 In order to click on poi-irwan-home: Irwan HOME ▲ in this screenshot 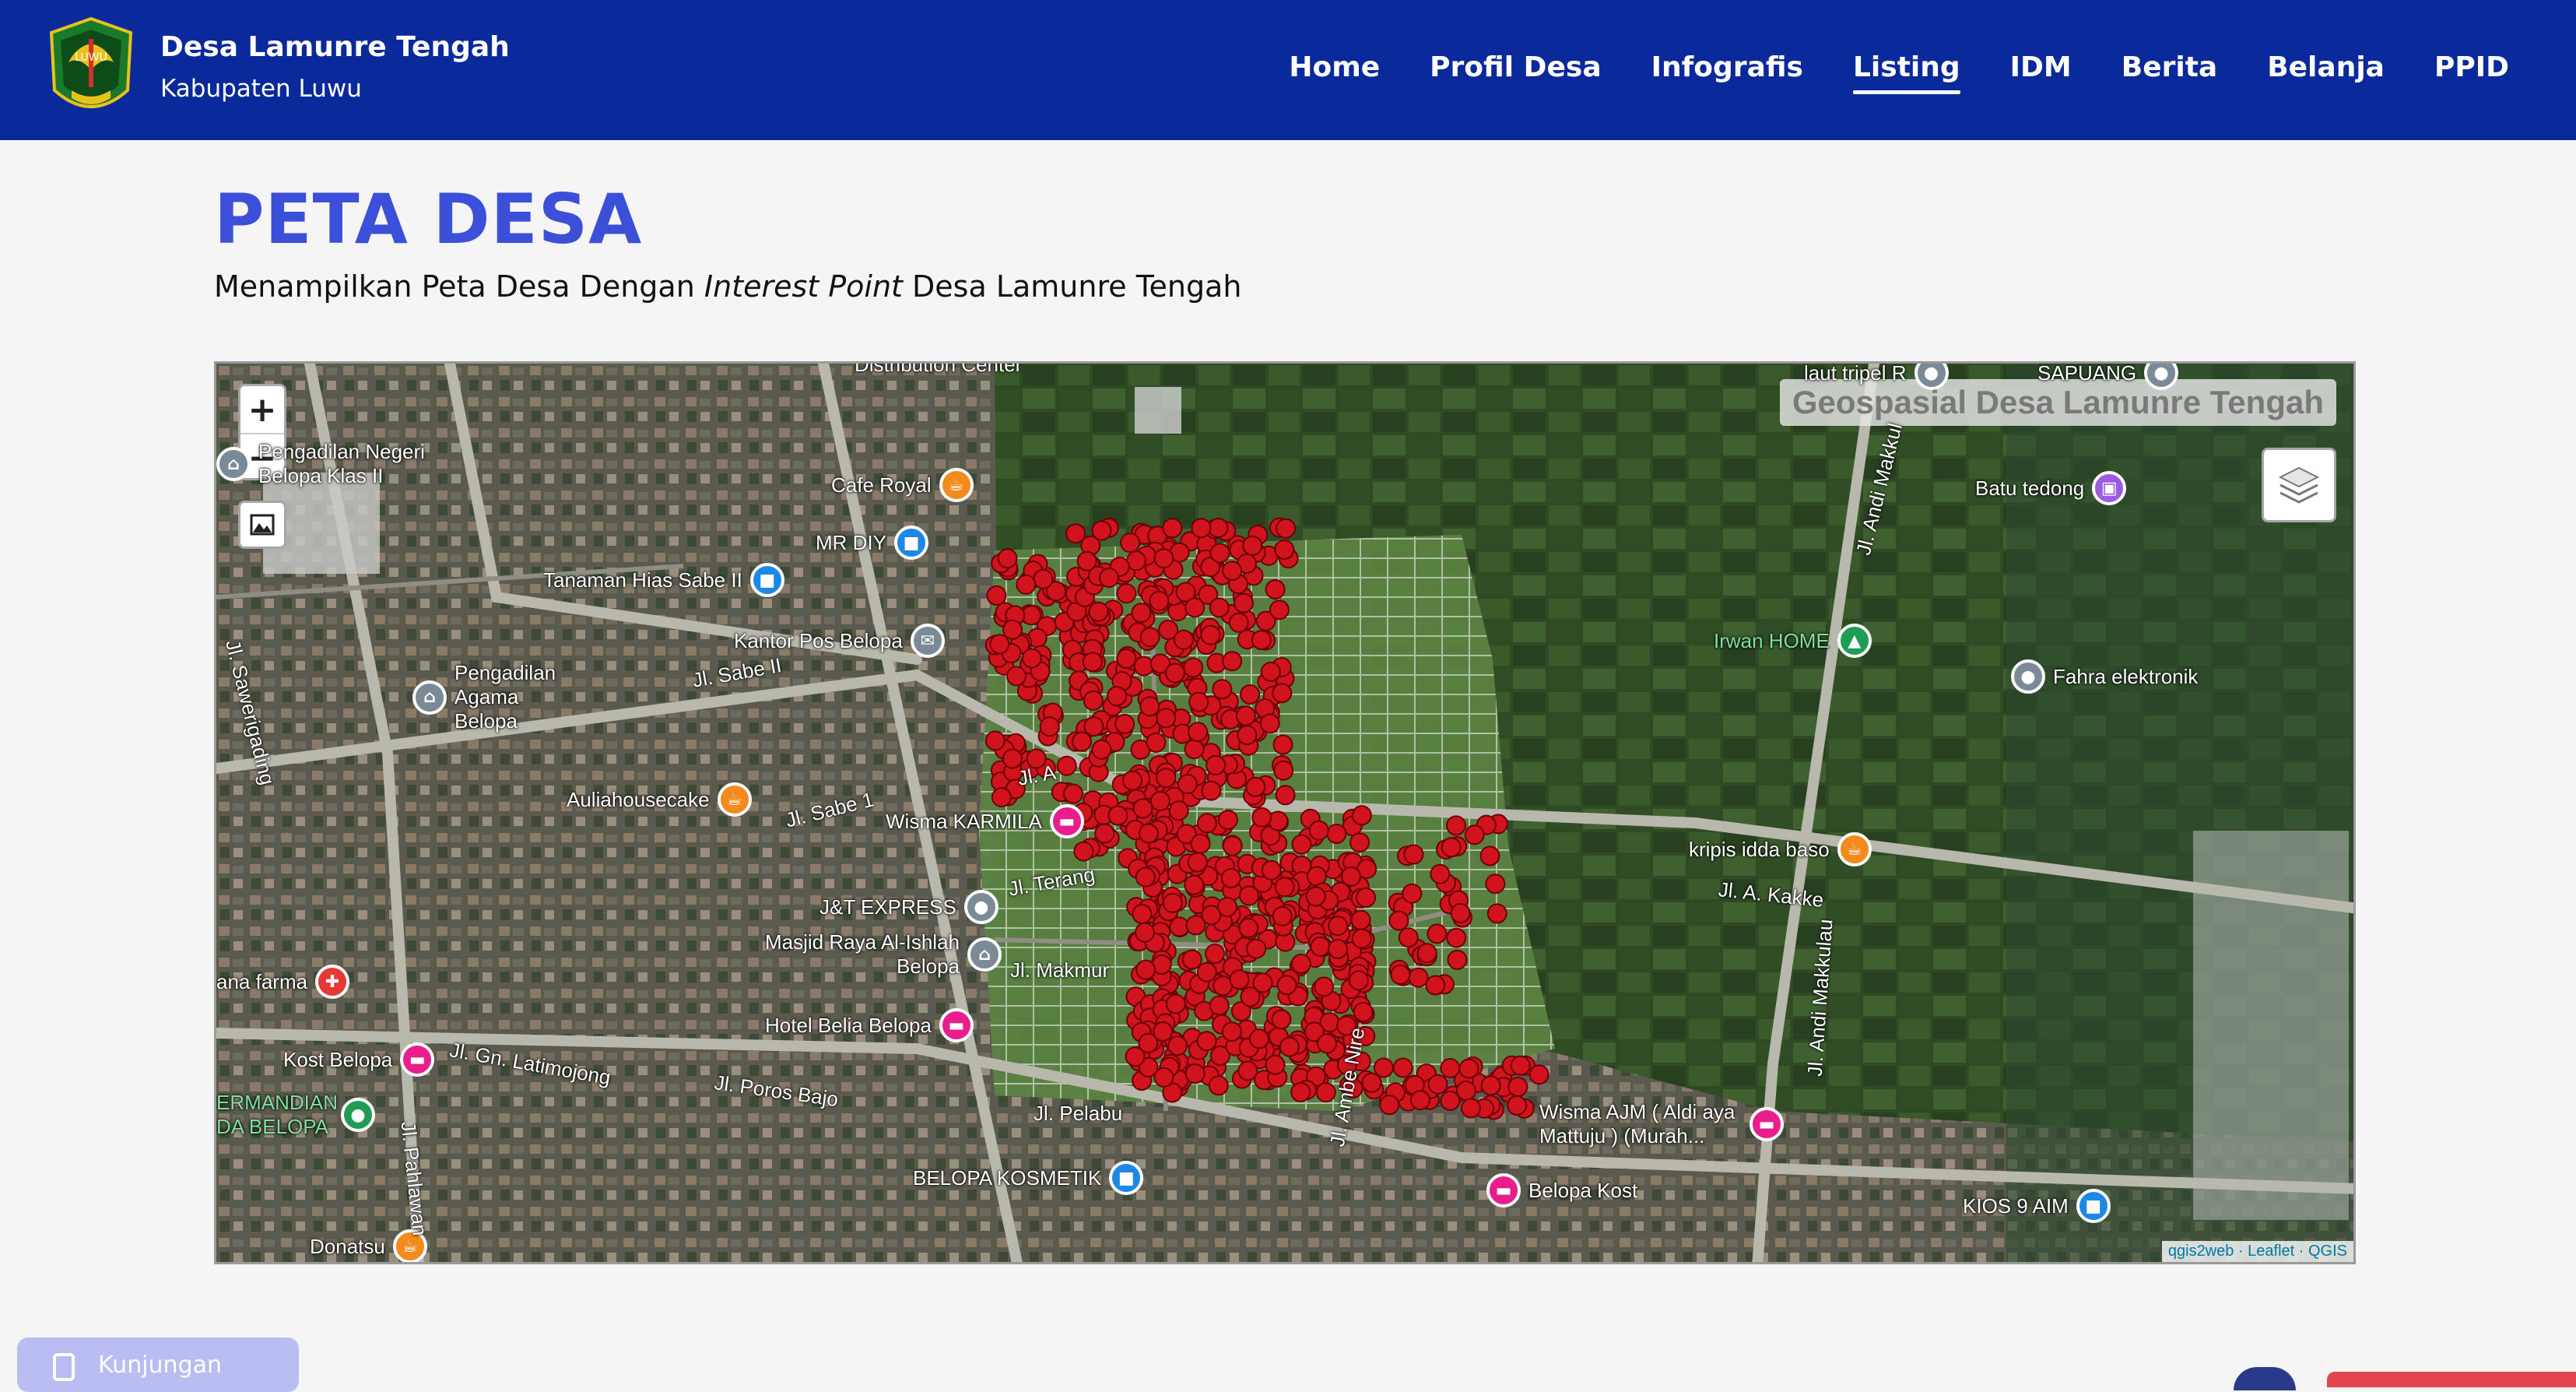, I will do `click(1793, 641)`.